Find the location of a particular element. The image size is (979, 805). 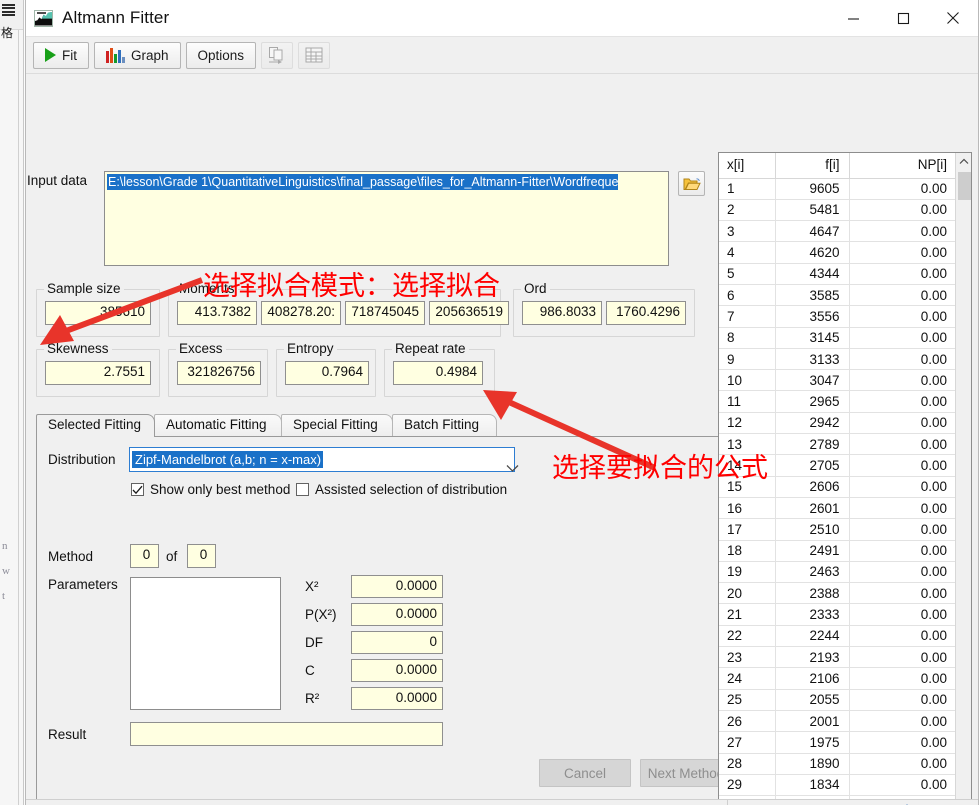

table-row: 24 2106 0.00 is located at coordinates (837, 678).